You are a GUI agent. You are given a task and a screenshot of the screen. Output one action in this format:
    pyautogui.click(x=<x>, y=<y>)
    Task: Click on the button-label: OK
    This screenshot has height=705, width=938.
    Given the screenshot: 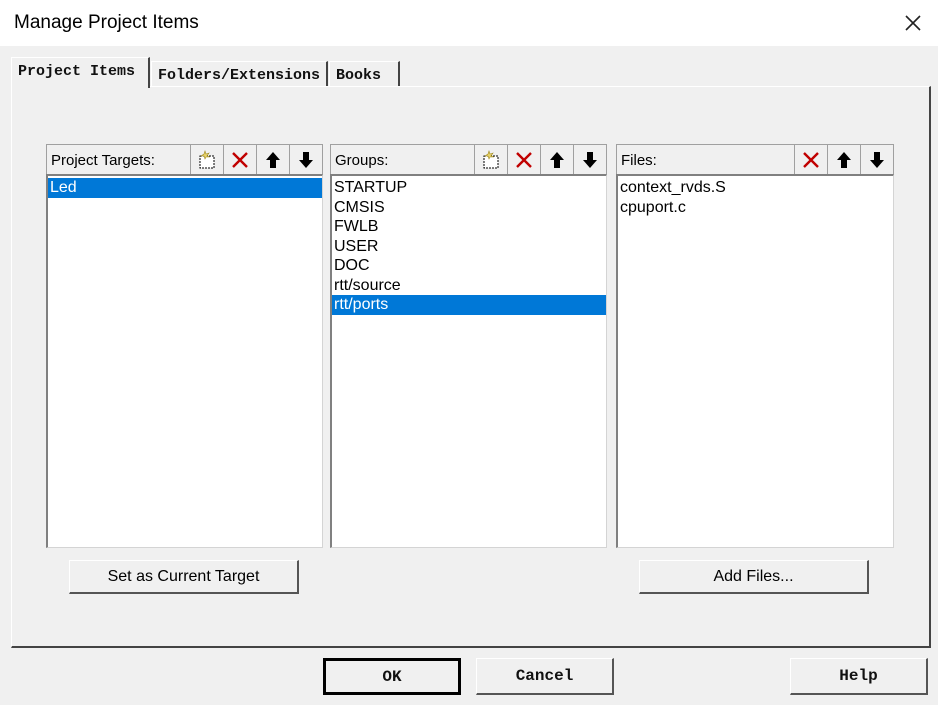 What is the action you would take?
    pyautogui.click(x=392, y=676)
    